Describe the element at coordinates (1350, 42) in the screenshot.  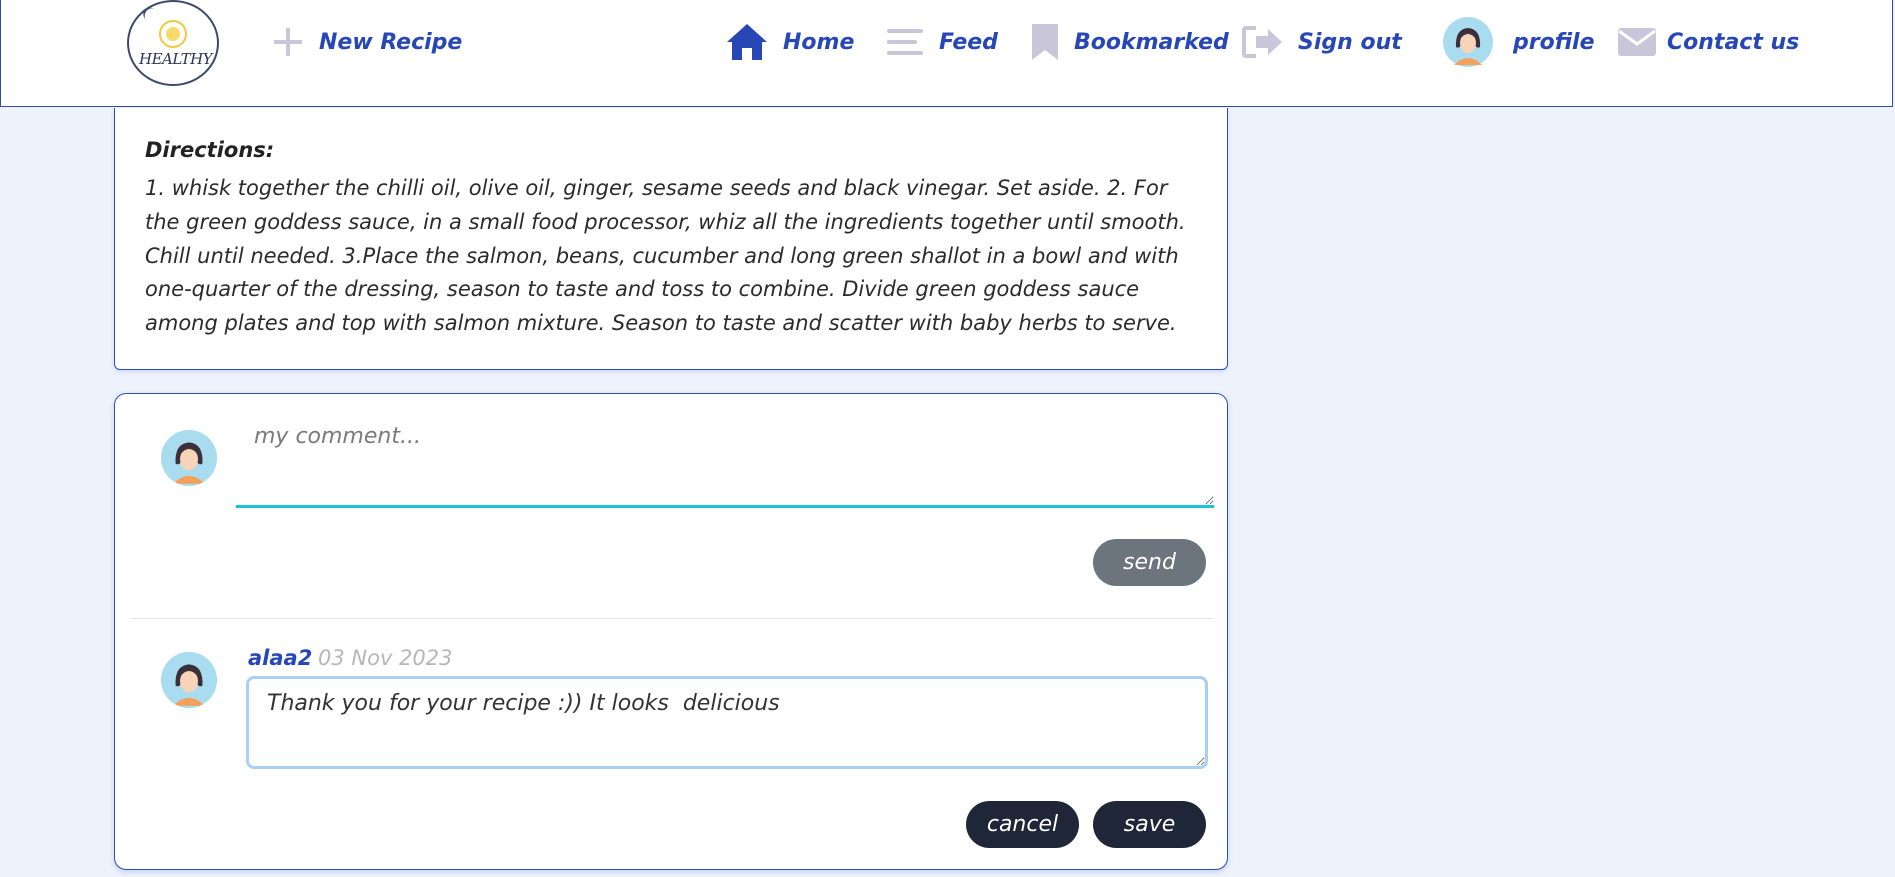
I see `nav-sign-out-label: Sign out` at that location.